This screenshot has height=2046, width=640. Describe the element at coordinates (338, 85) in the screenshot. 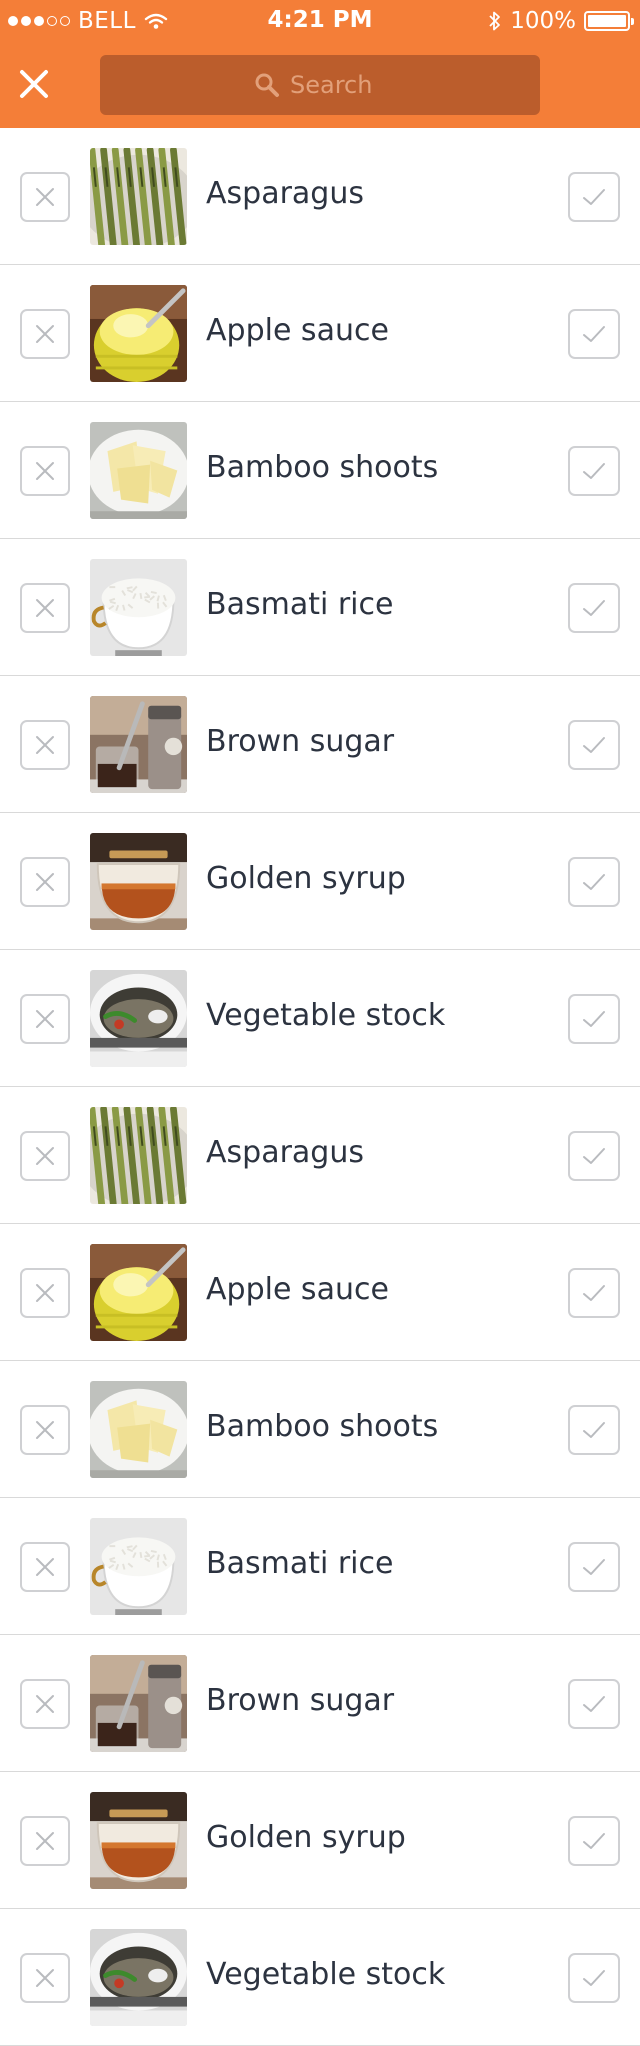

I see `search-input` at that location.